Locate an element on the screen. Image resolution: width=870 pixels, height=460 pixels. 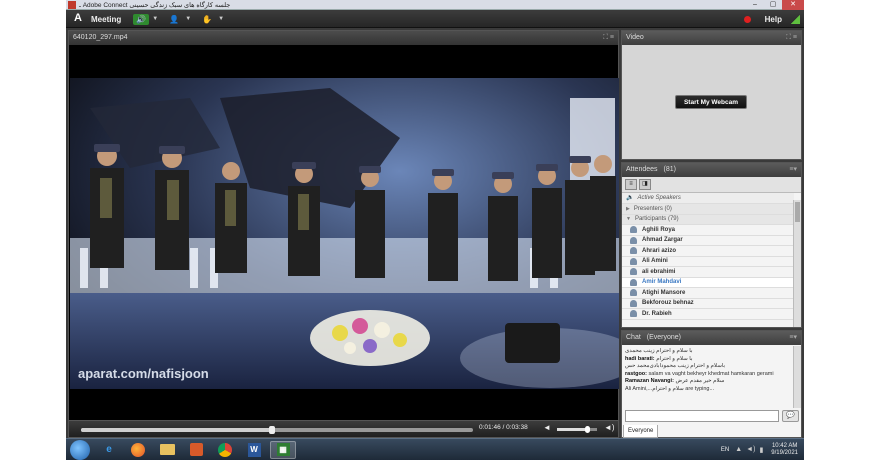
attendee-name: ali ebrahimi is located at coordinates (659, 271).